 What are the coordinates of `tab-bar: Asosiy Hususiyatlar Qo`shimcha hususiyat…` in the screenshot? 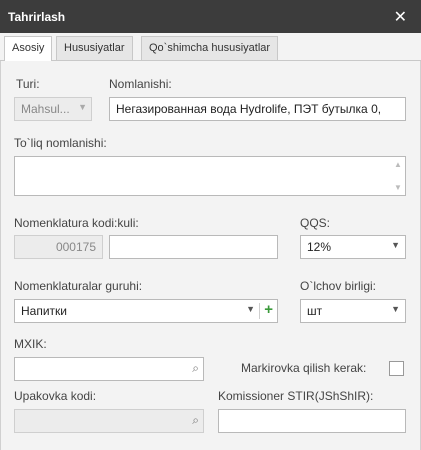 It's located at (210, 47).